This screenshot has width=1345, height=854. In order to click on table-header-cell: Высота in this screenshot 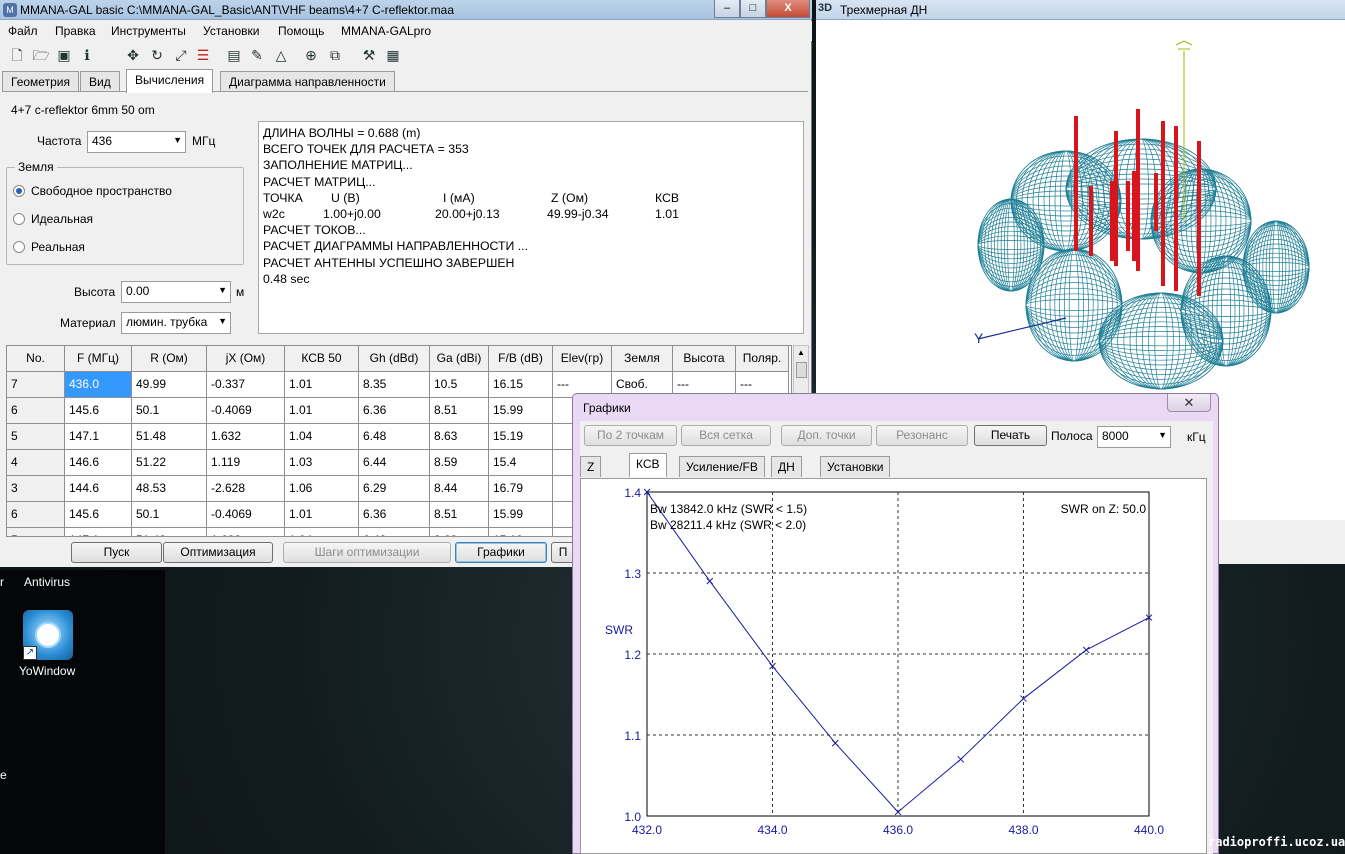, I will do `click(704, 359)`.